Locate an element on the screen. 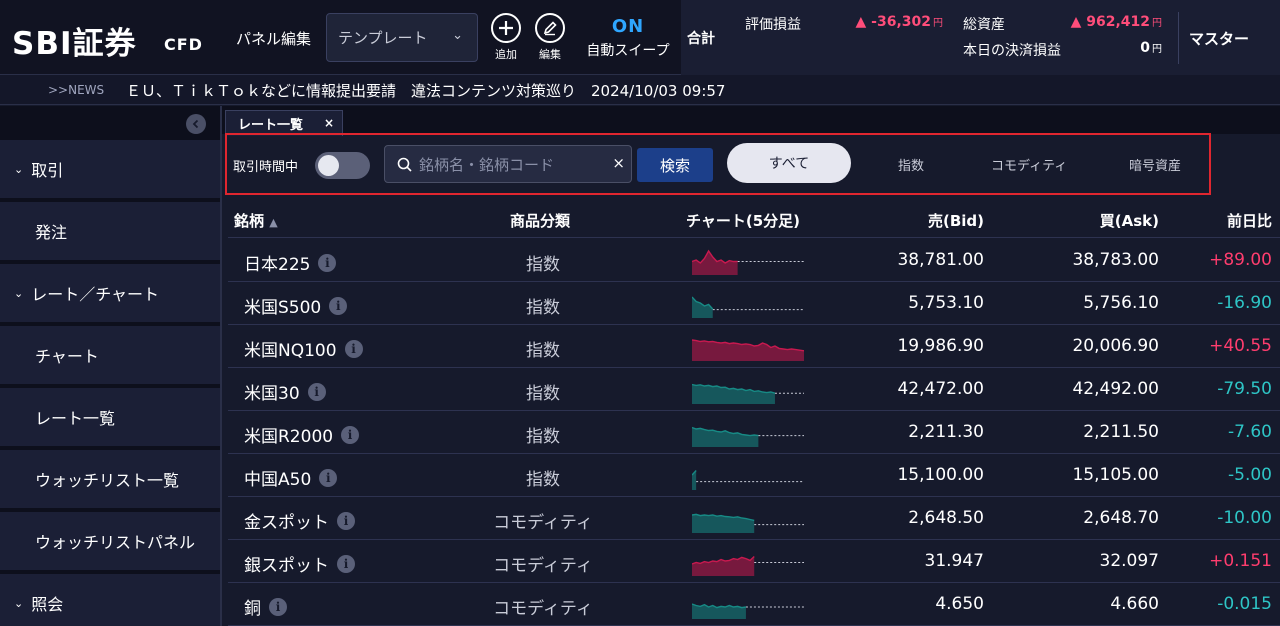  bid-price: 15,100.00 is located at coordinates (940, 475).